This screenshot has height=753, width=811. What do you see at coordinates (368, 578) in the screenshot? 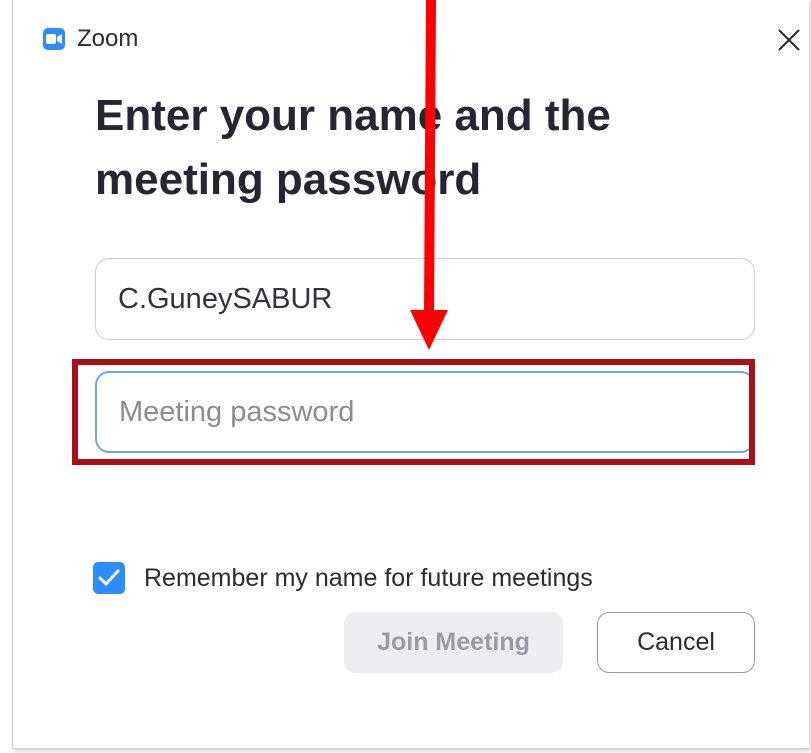
I see `remember-name-label: Remember my name for future meetings` at bounding box center [368, 578].